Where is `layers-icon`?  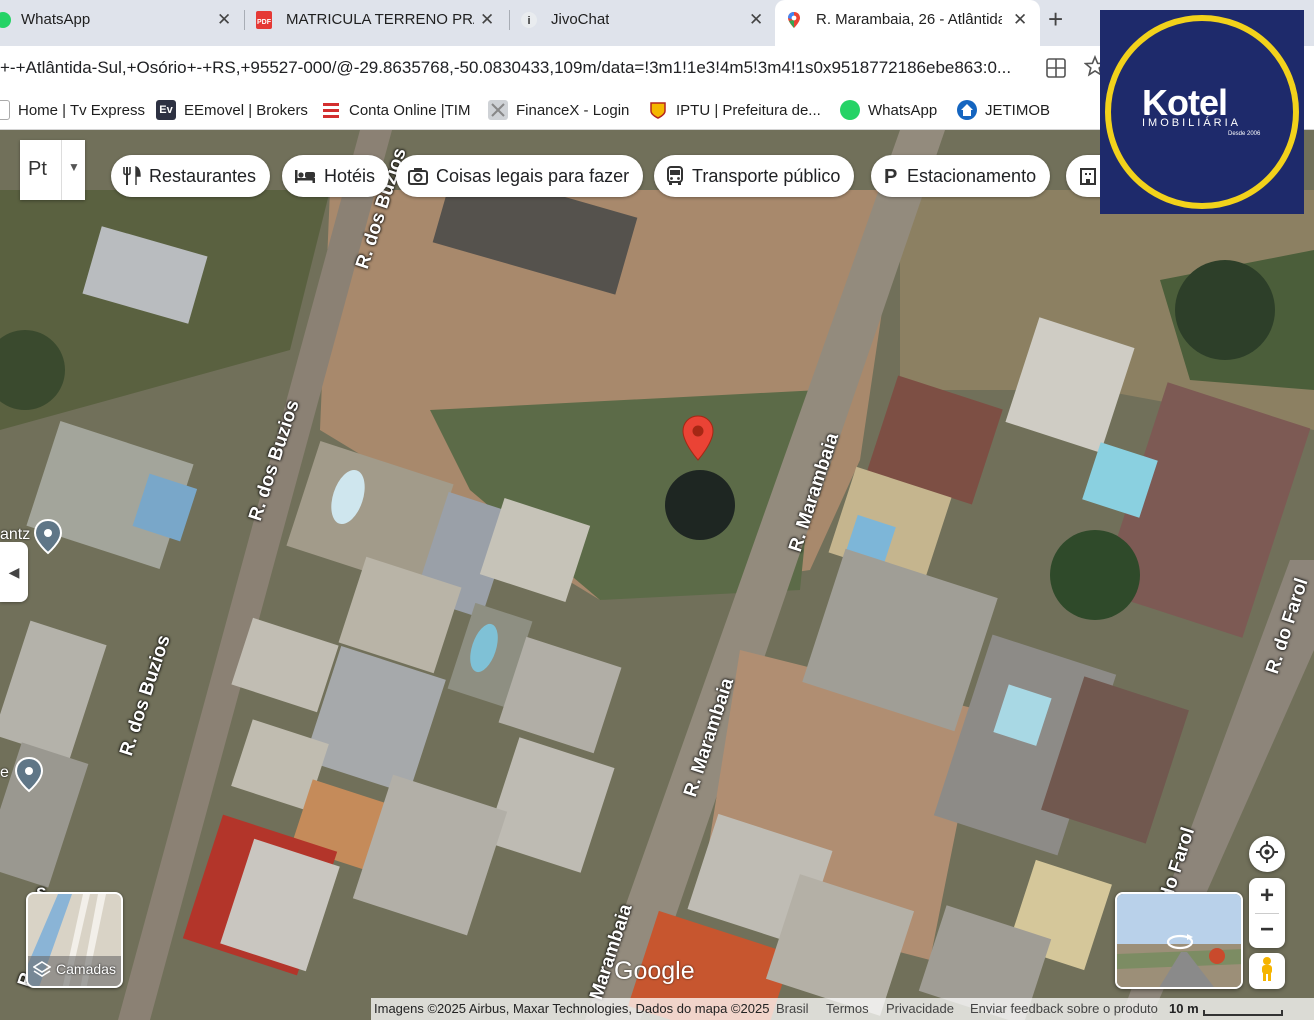 layers-icon is located at coordinates (42, 969).